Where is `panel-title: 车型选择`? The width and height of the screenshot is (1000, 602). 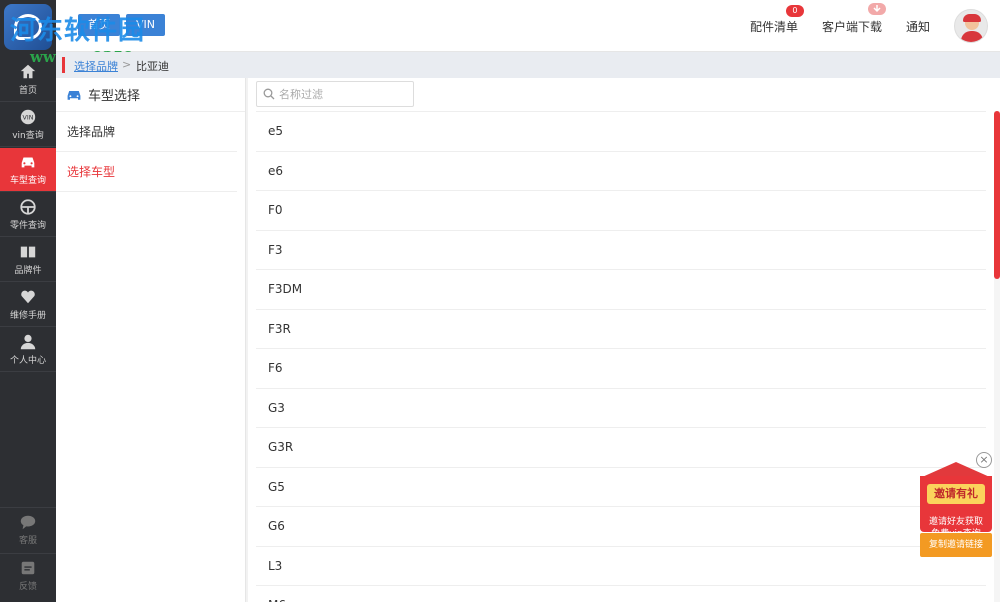
panel-title: 车型选择 is located at coordinates (114, 96).